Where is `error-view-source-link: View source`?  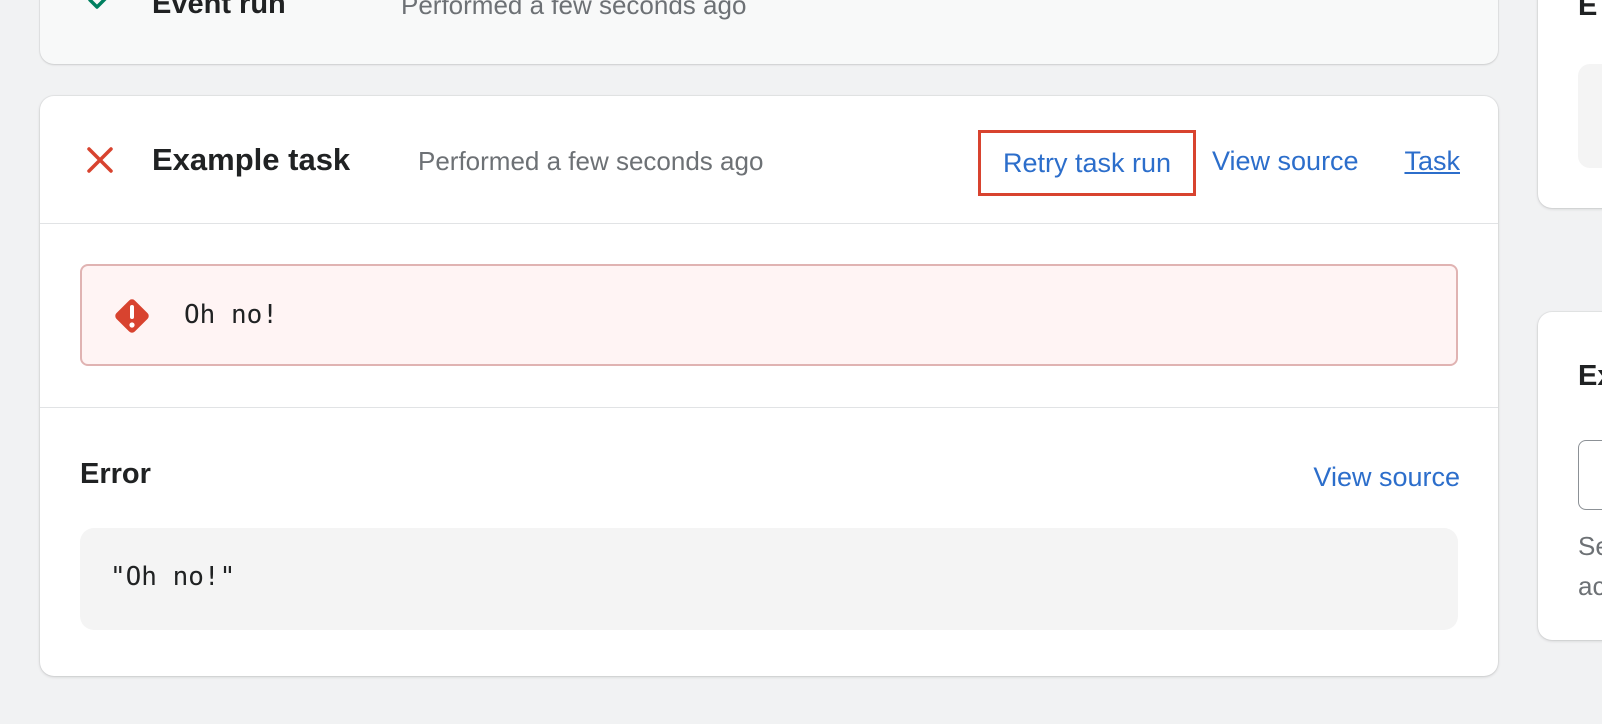 error-view-source-link: View source is located at coordinates (1386, 477).